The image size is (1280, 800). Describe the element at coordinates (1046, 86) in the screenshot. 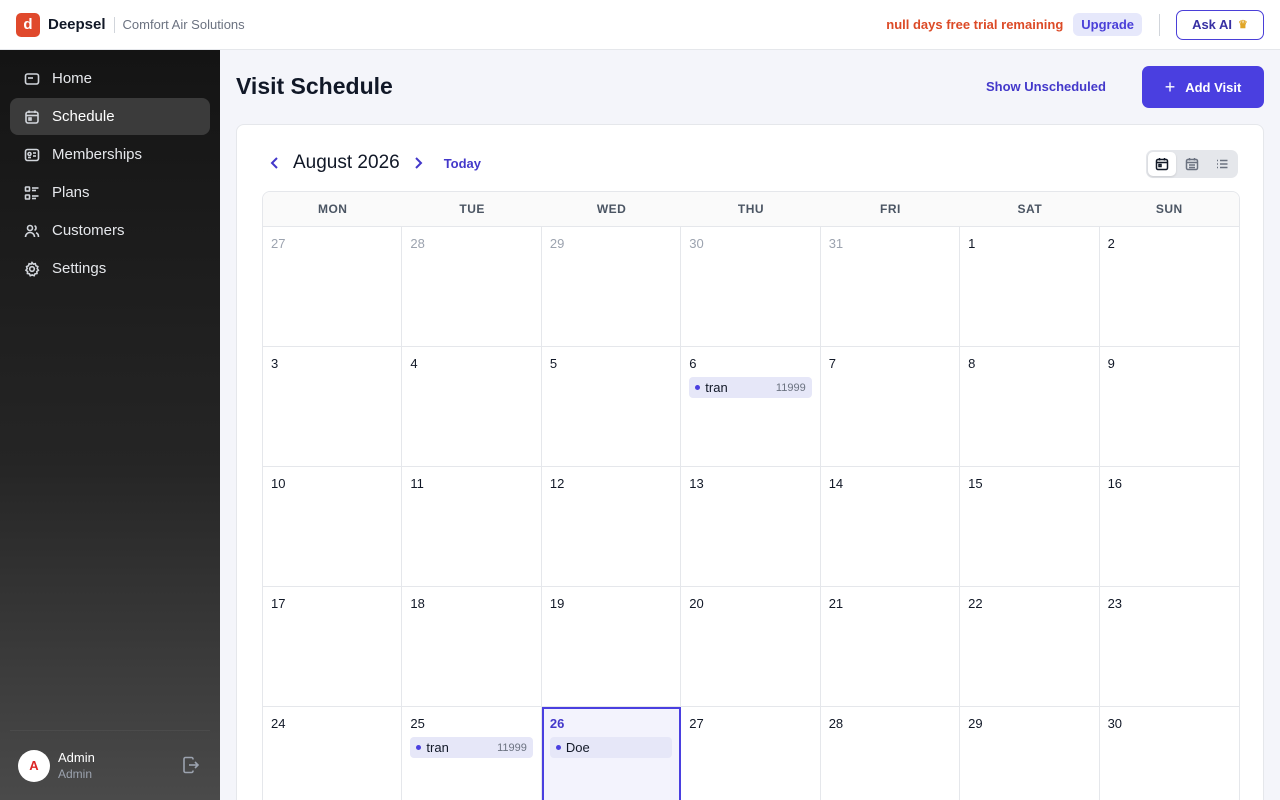

I see `show-unscheduled-button: Show Unscheduled` at that location.